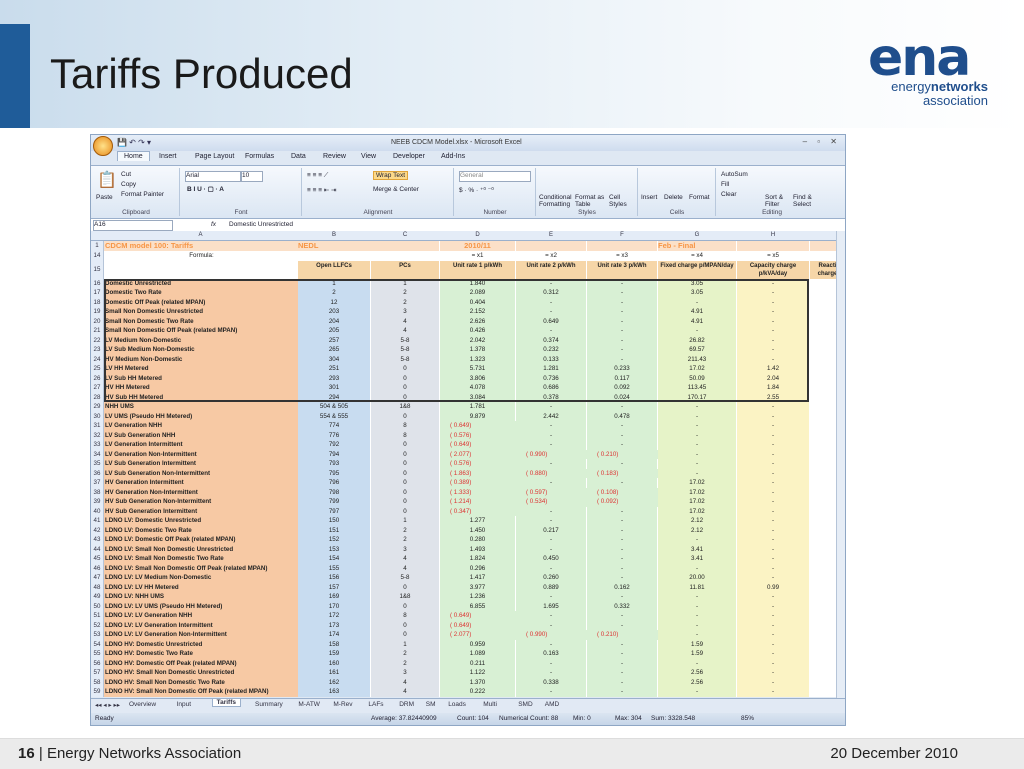 The height and width of the screenshot is (769, 1024). I want to click on cell-cb: 158, so click(334, 644).